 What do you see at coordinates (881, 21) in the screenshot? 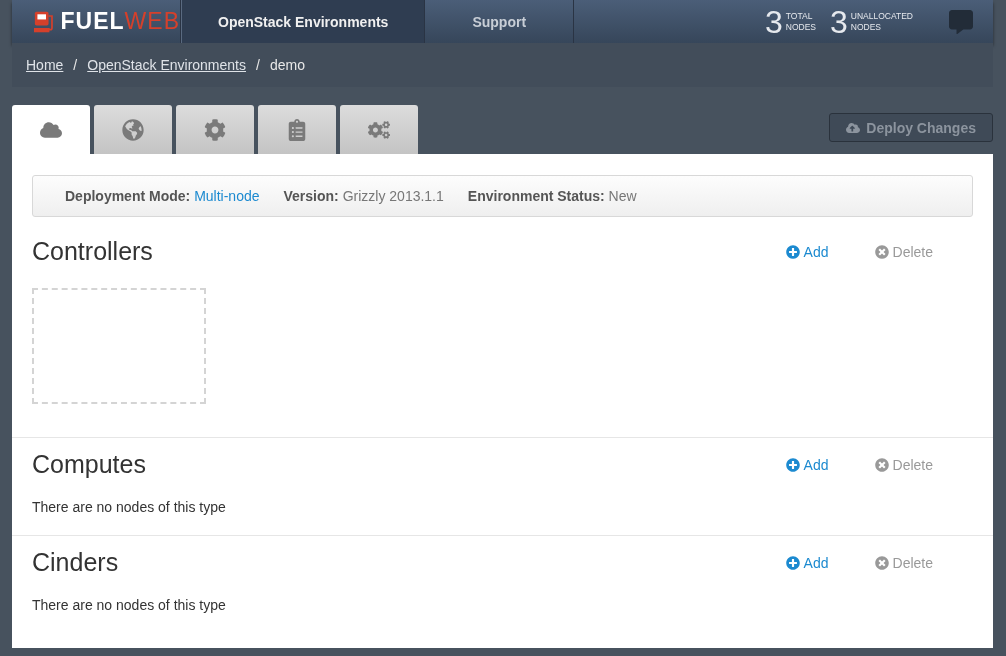
I see `node-count-label: UNALLOCATED NODES` at bounding box center [881, 21].